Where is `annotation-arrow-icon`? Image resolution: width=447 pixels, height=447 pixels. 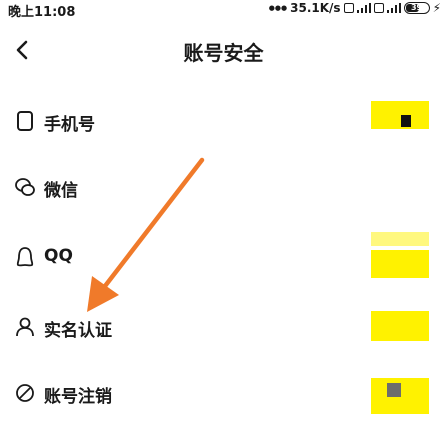 annotation-arrow-icon is located at coordinates (146, 234).